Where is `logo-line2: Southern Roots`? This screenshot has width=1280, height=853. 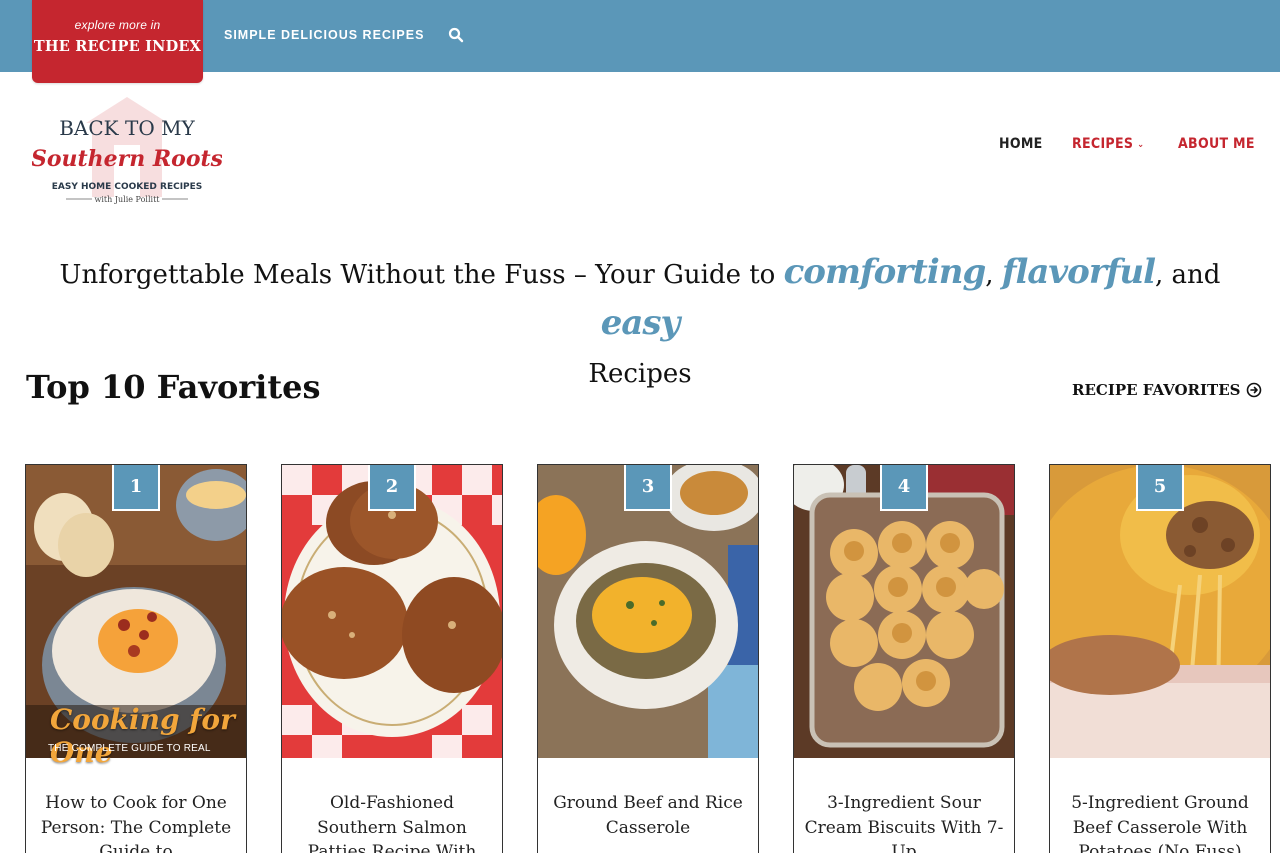
logo-line2: Southern Roots is located at coordinates (127, 159).